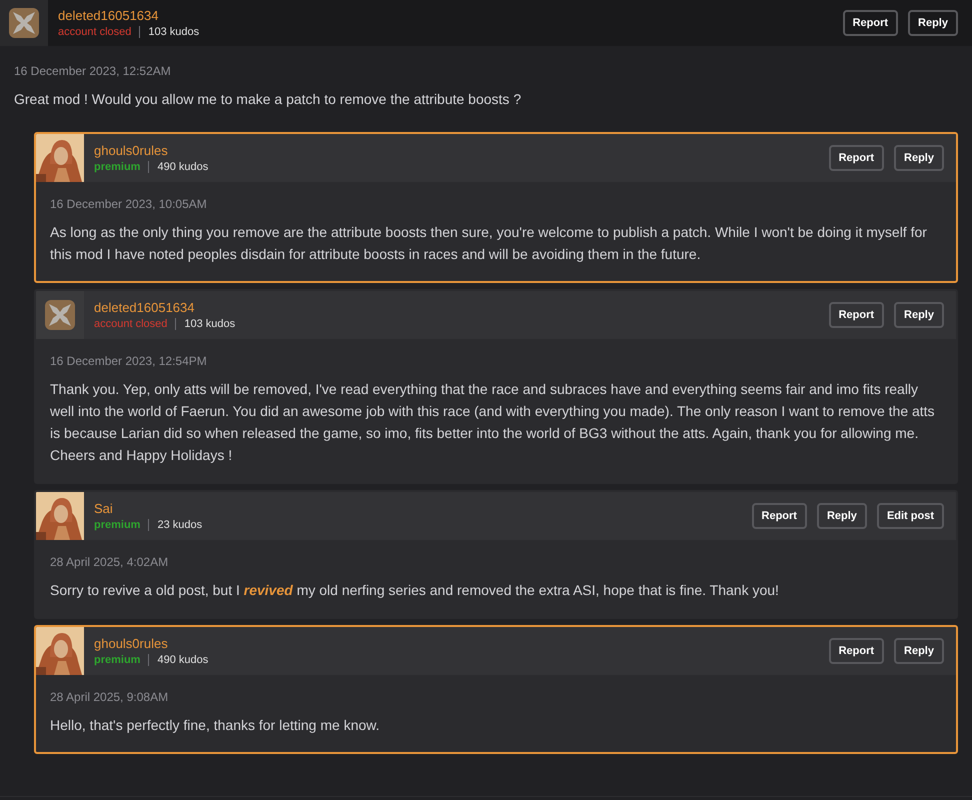 The height and width of the screenshot is (800, 972). Describe the element at coordinates (493, 422) in the screenshot. I see `reply-text: Thank you. Yep, only atts will be removed, I've read everything that the race and subraces have and everything seems fair and imo fits really well into the world of Faerun. You did an awesome job with this race (and with everything you made). The only reason I want to remove the atts is because Larian did so when released the game, so imo, fits better into the world of BG3 without the atts. Again, thank you for allowing me. Cheers and Happy Holidays !` at that location.